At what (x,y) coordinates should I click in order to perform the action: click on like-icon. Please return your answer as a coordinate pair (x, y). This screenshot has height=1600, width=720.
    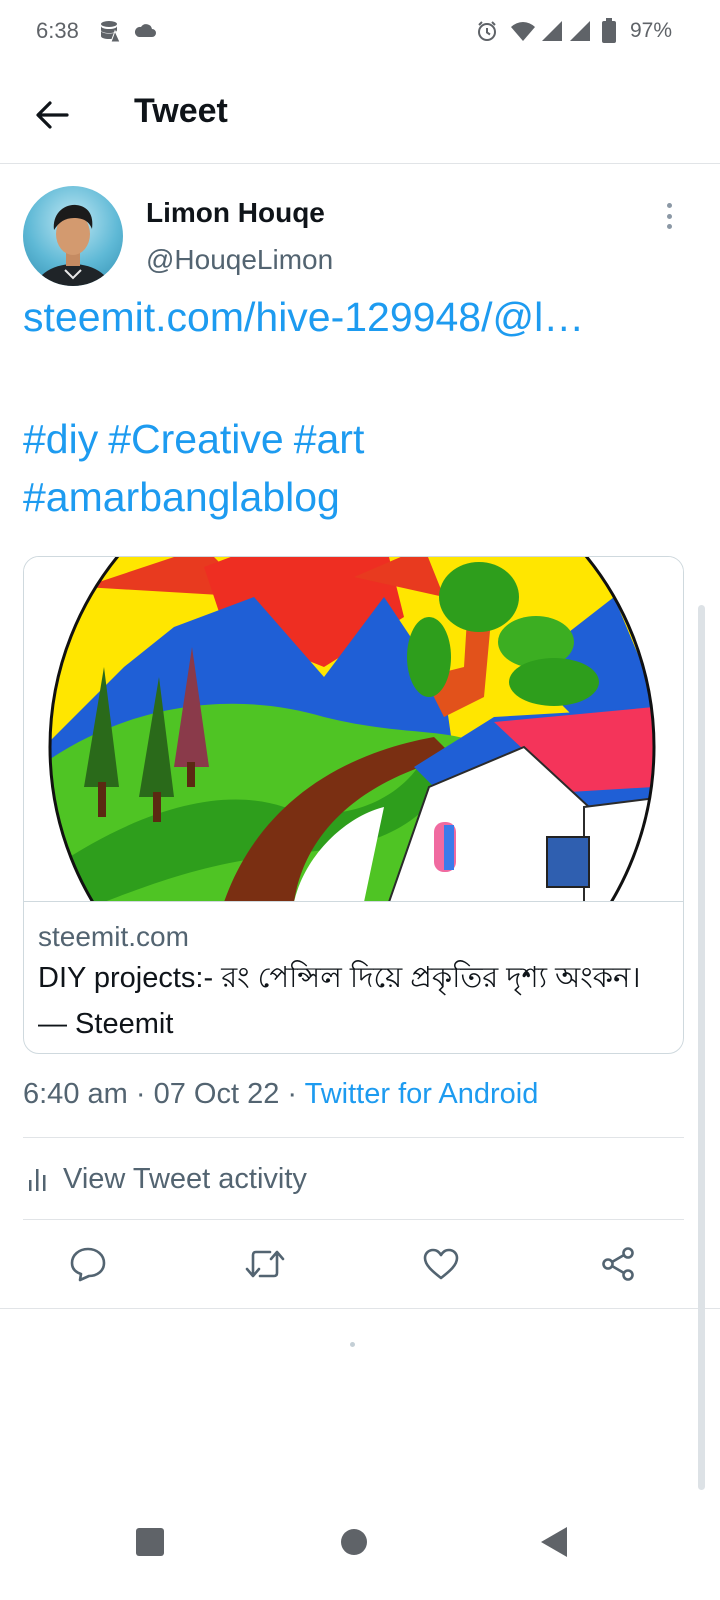
    Looking at the image, I should click on (441, 1264).